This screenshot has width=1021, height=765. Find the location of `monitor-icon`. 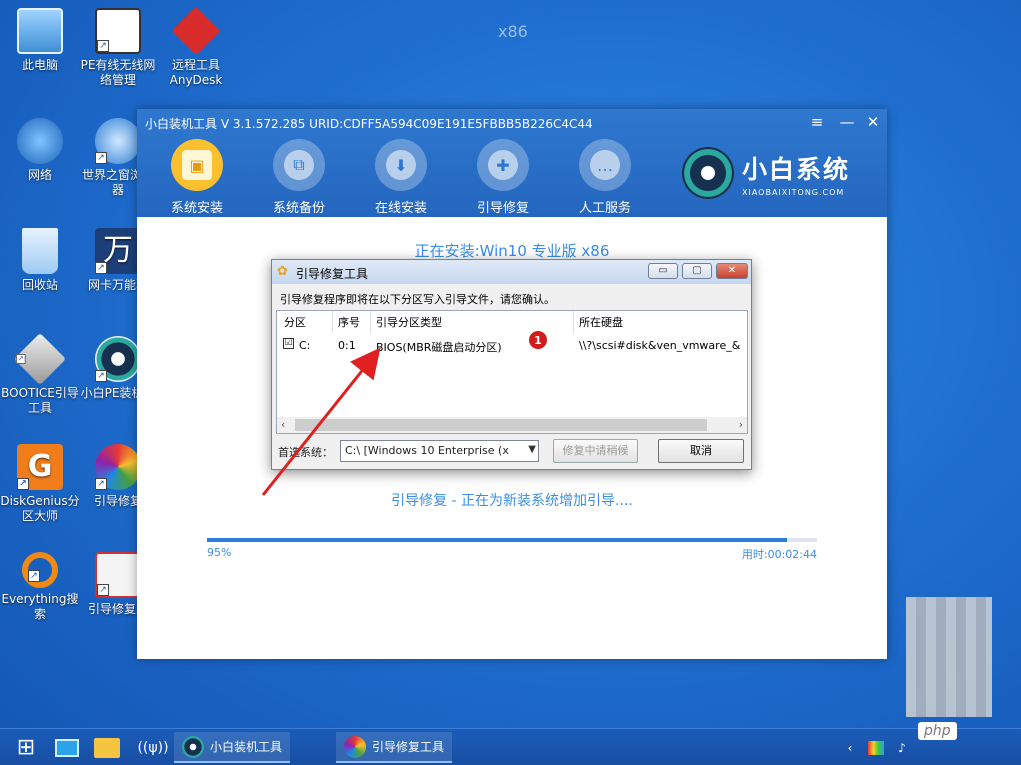

monitor-icon is located at coordinates (67, 747).